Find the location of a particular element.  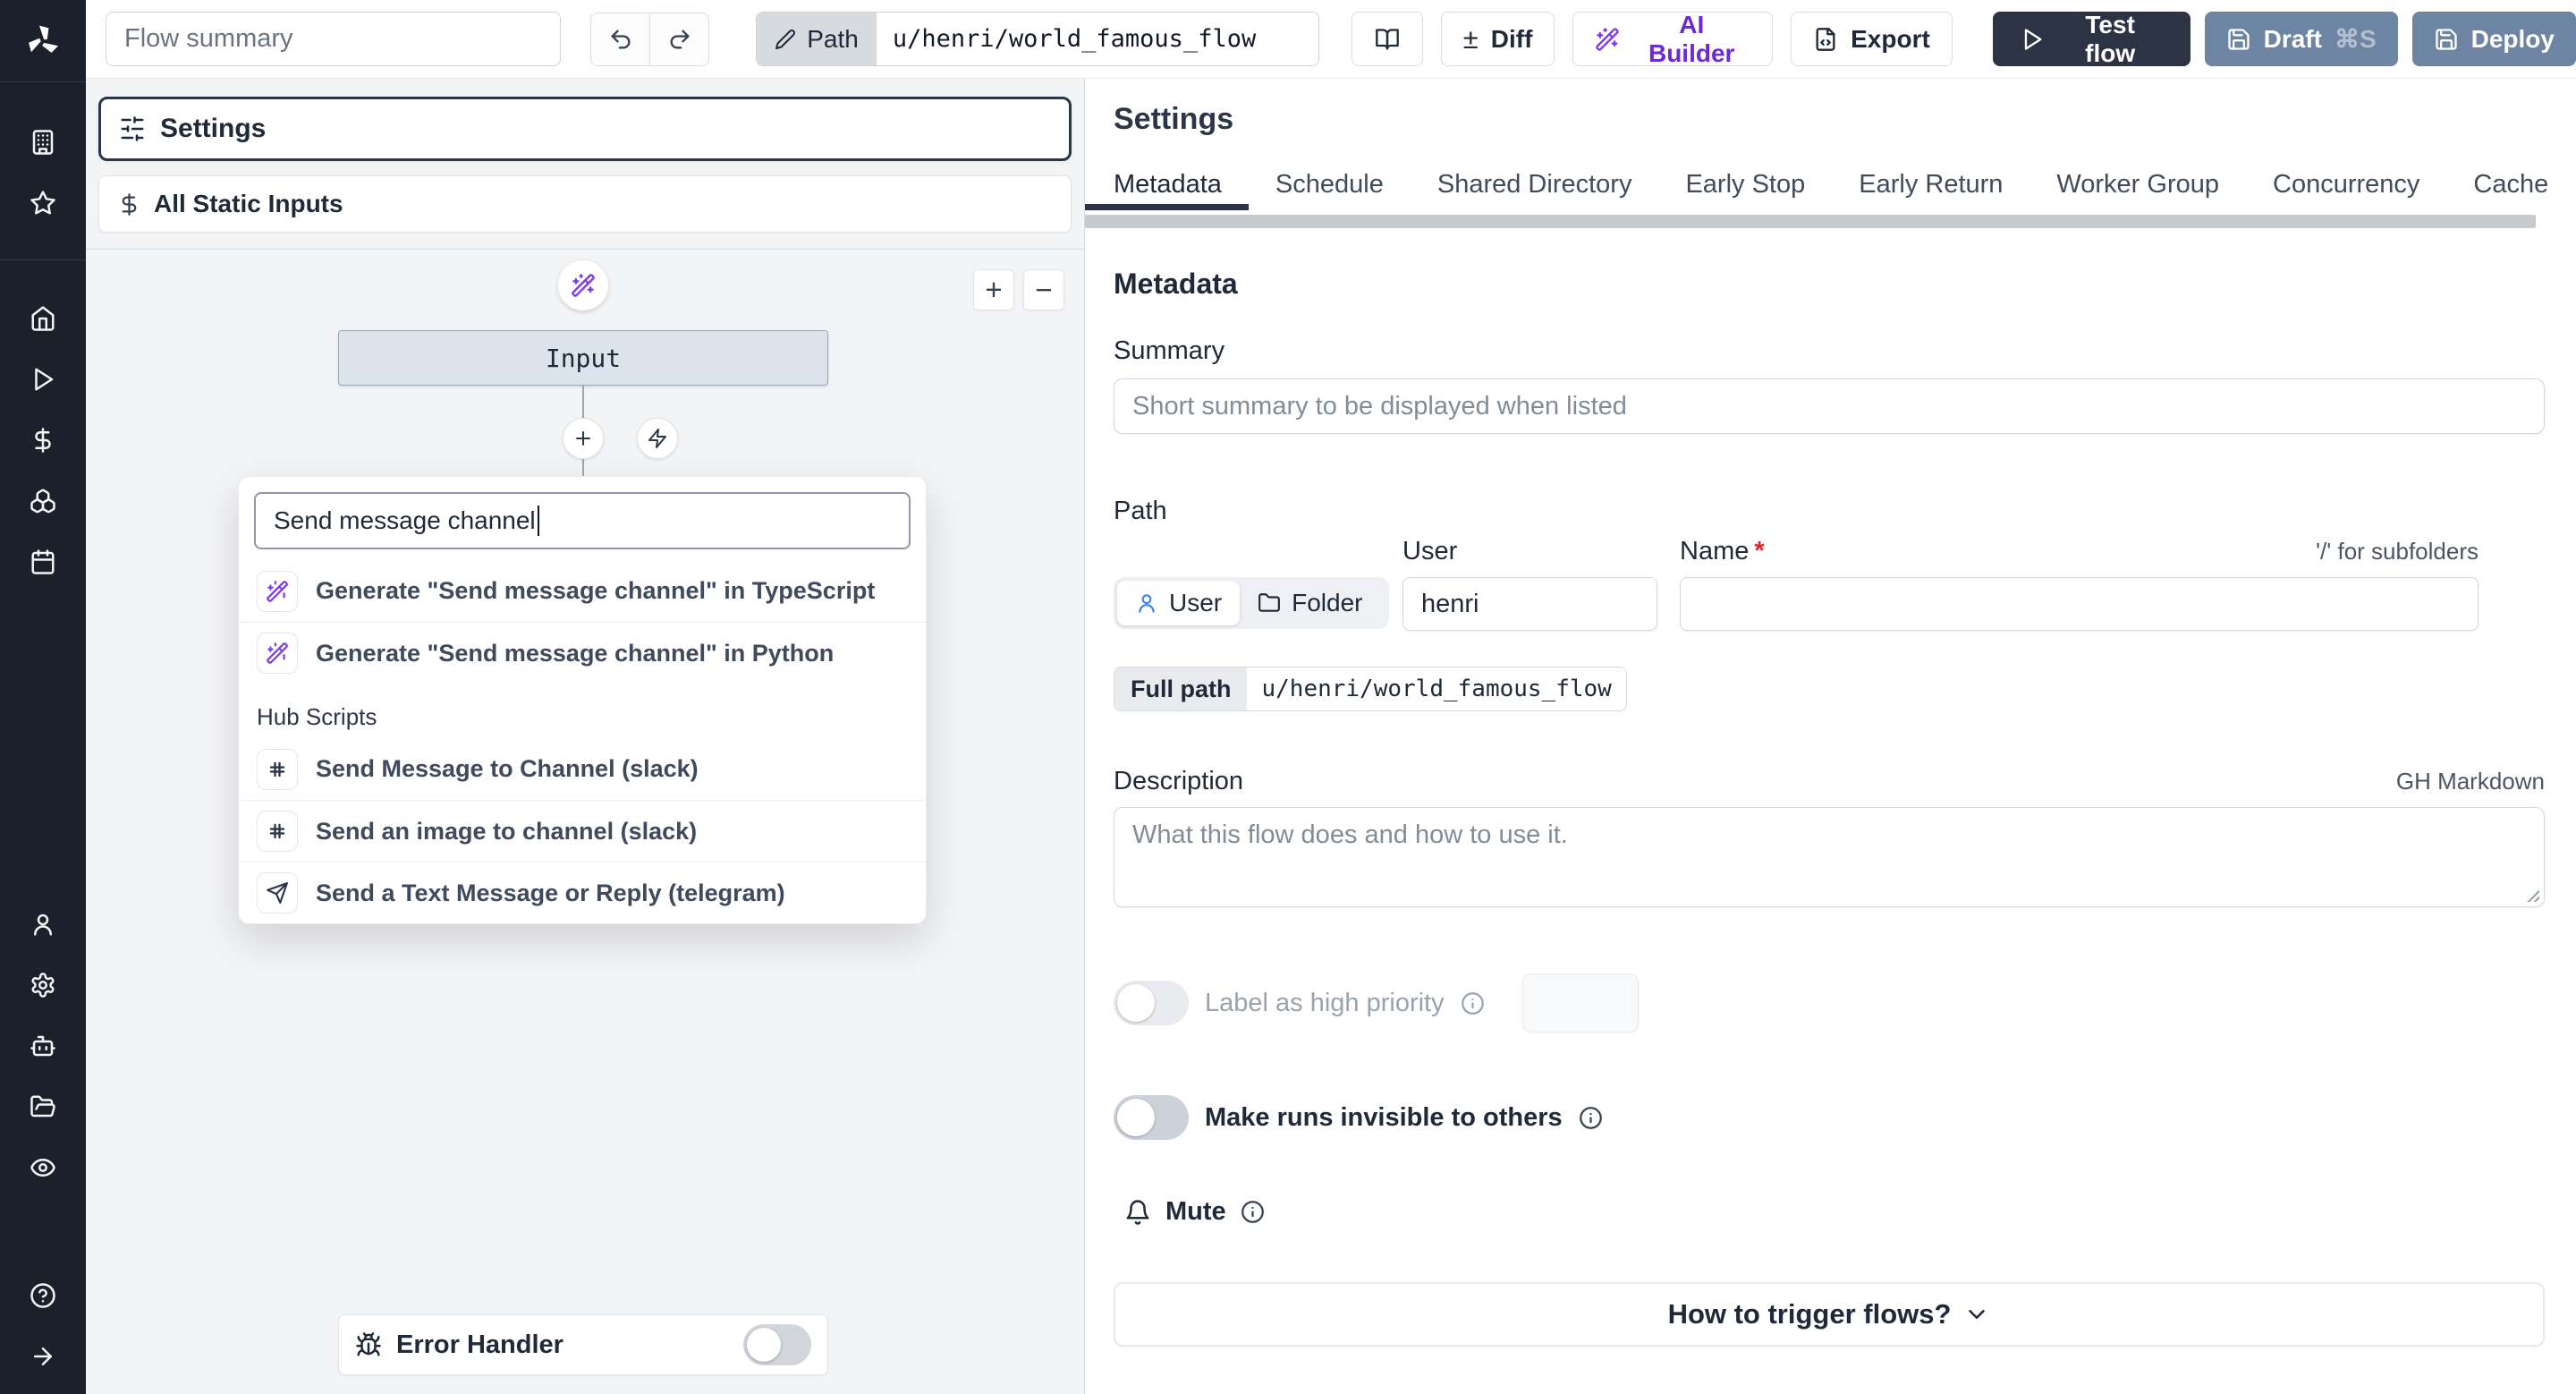

diff-button: ± Diff is located at coordinates (1497, 39).